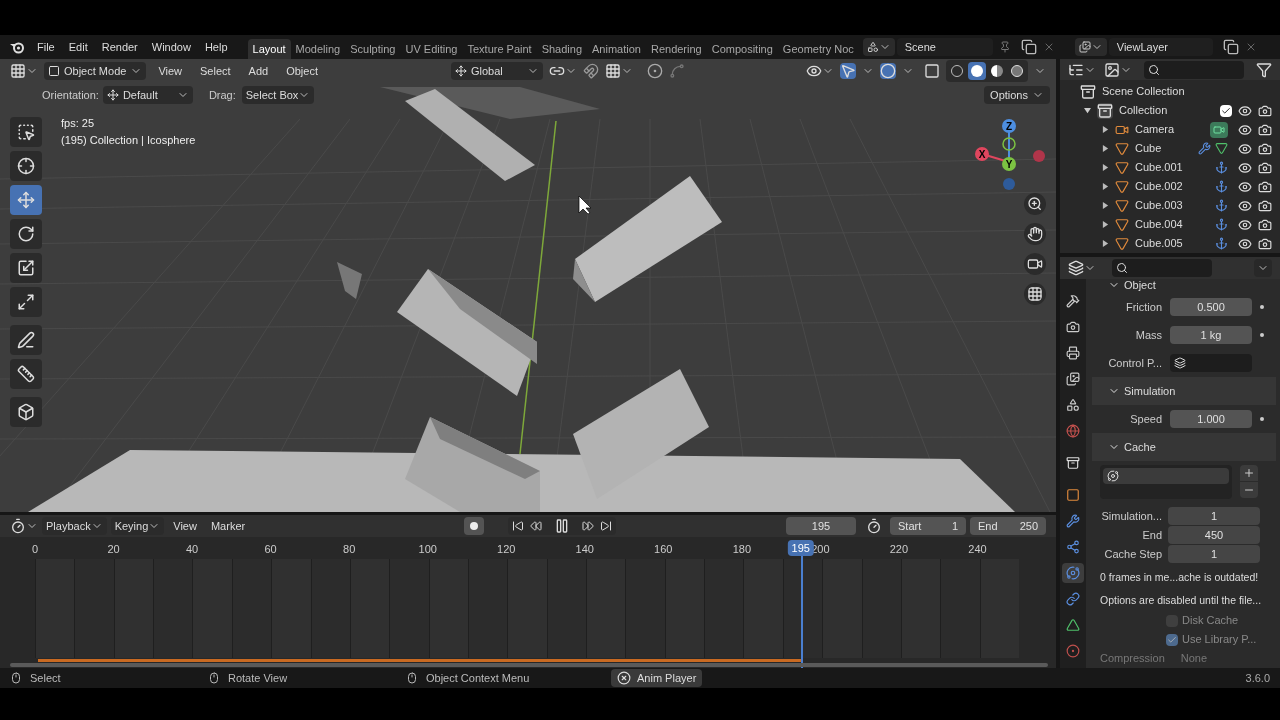 This screenshot has height=720, width=1280. What do you see at coordinates (518, 526) in the screenshot?
I see `jump-start-icon` at bounding box center [518, 526].